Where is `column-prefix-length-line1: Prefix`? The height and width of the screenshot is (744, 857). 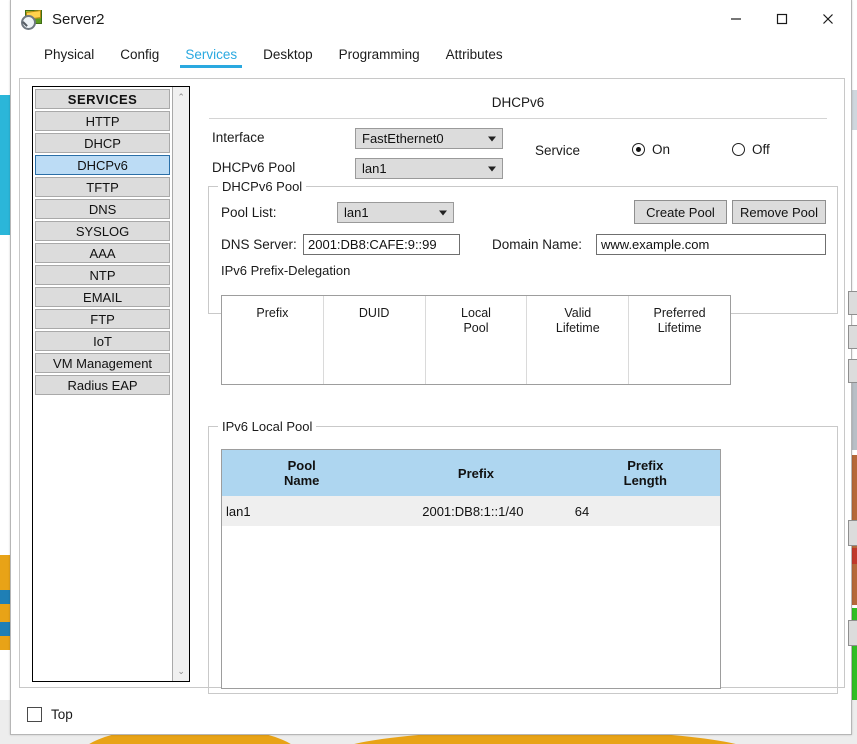 column-prefix-length-line1: Prefix is located at coordinates (645, 465).